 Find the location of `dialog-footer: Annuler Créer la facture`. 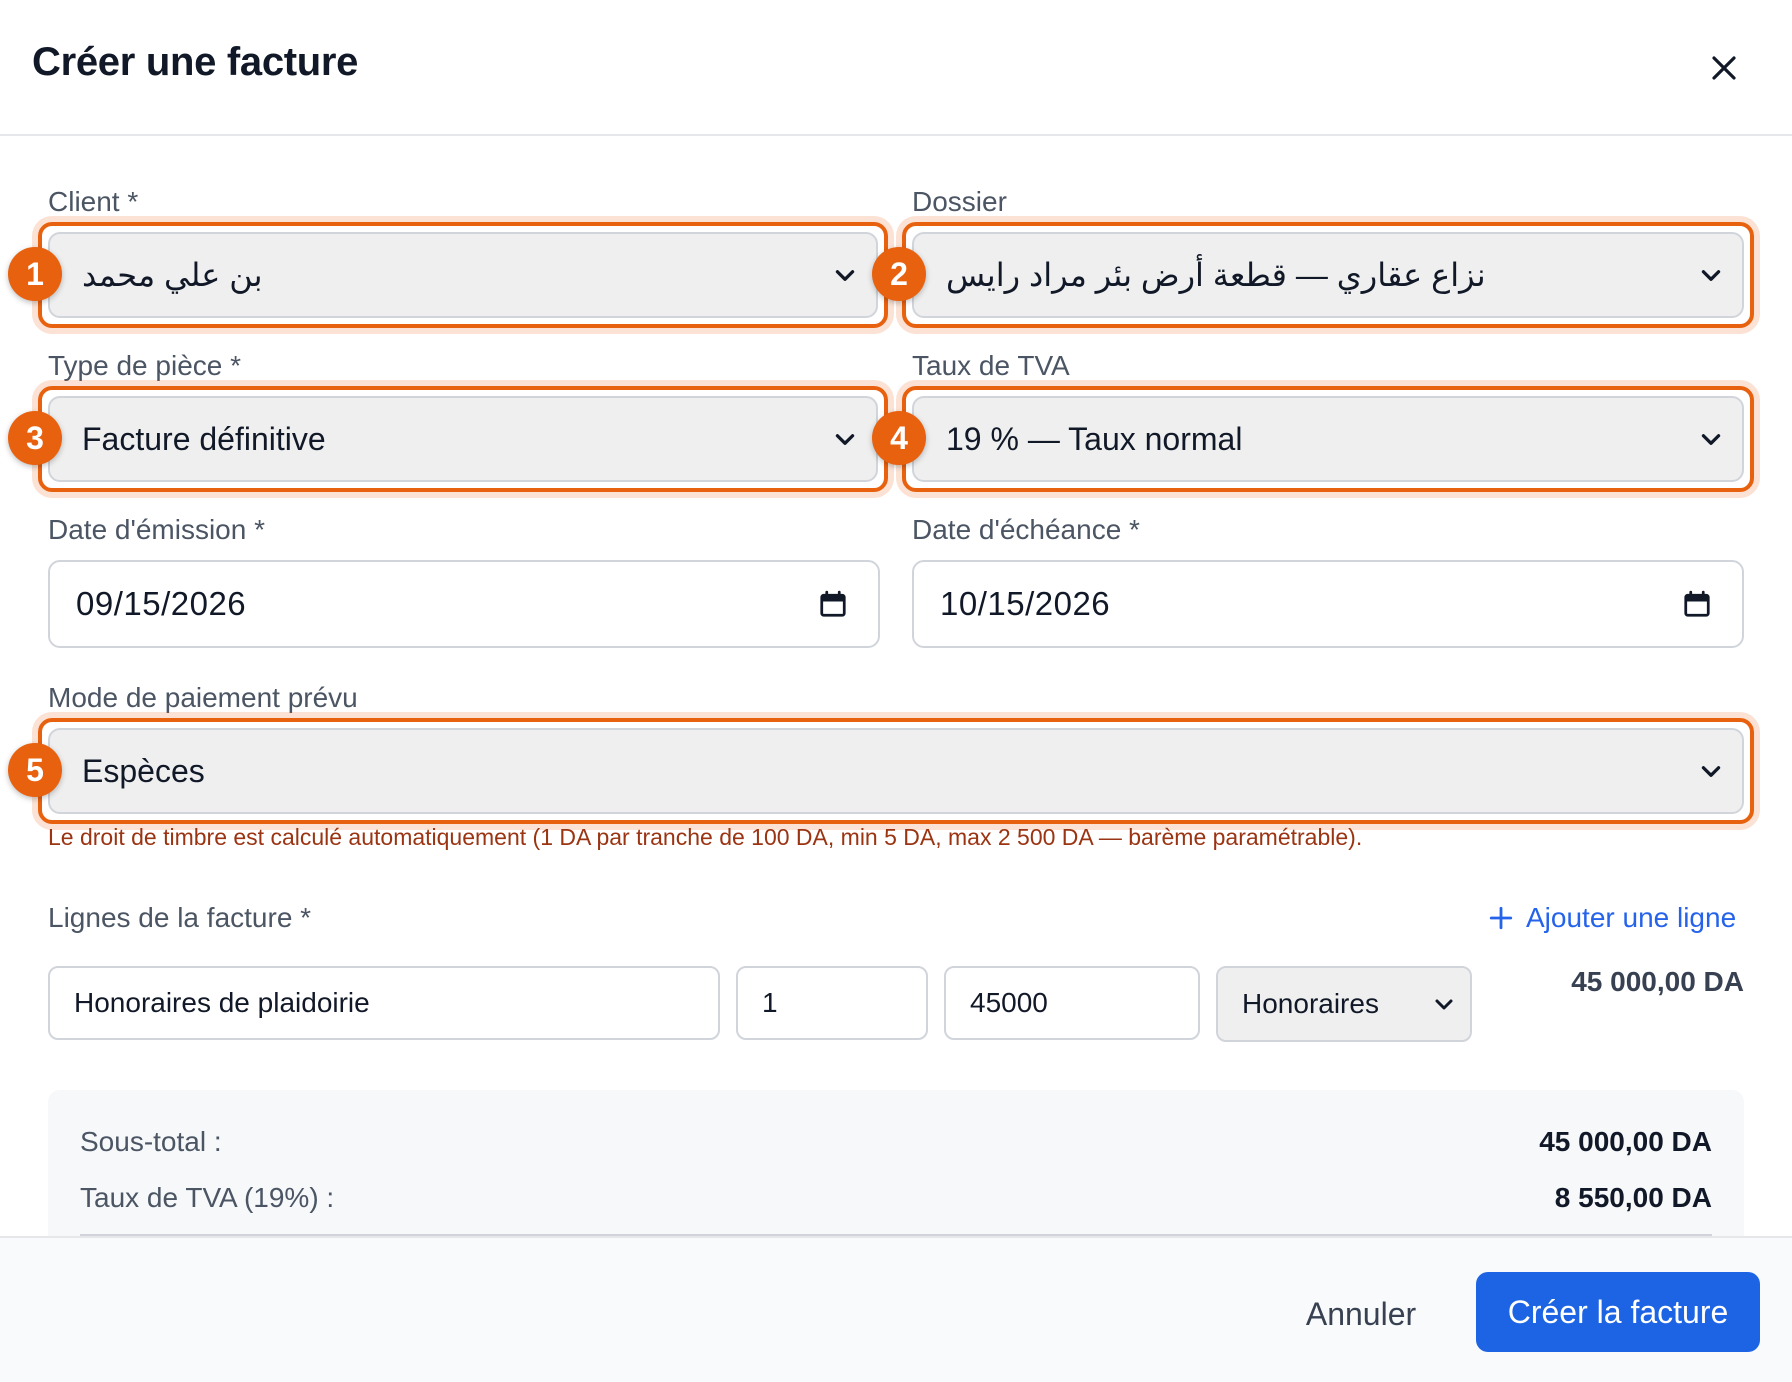

dialog-footer: Annuler Créer la facture is located at coordinates (896, 1309).